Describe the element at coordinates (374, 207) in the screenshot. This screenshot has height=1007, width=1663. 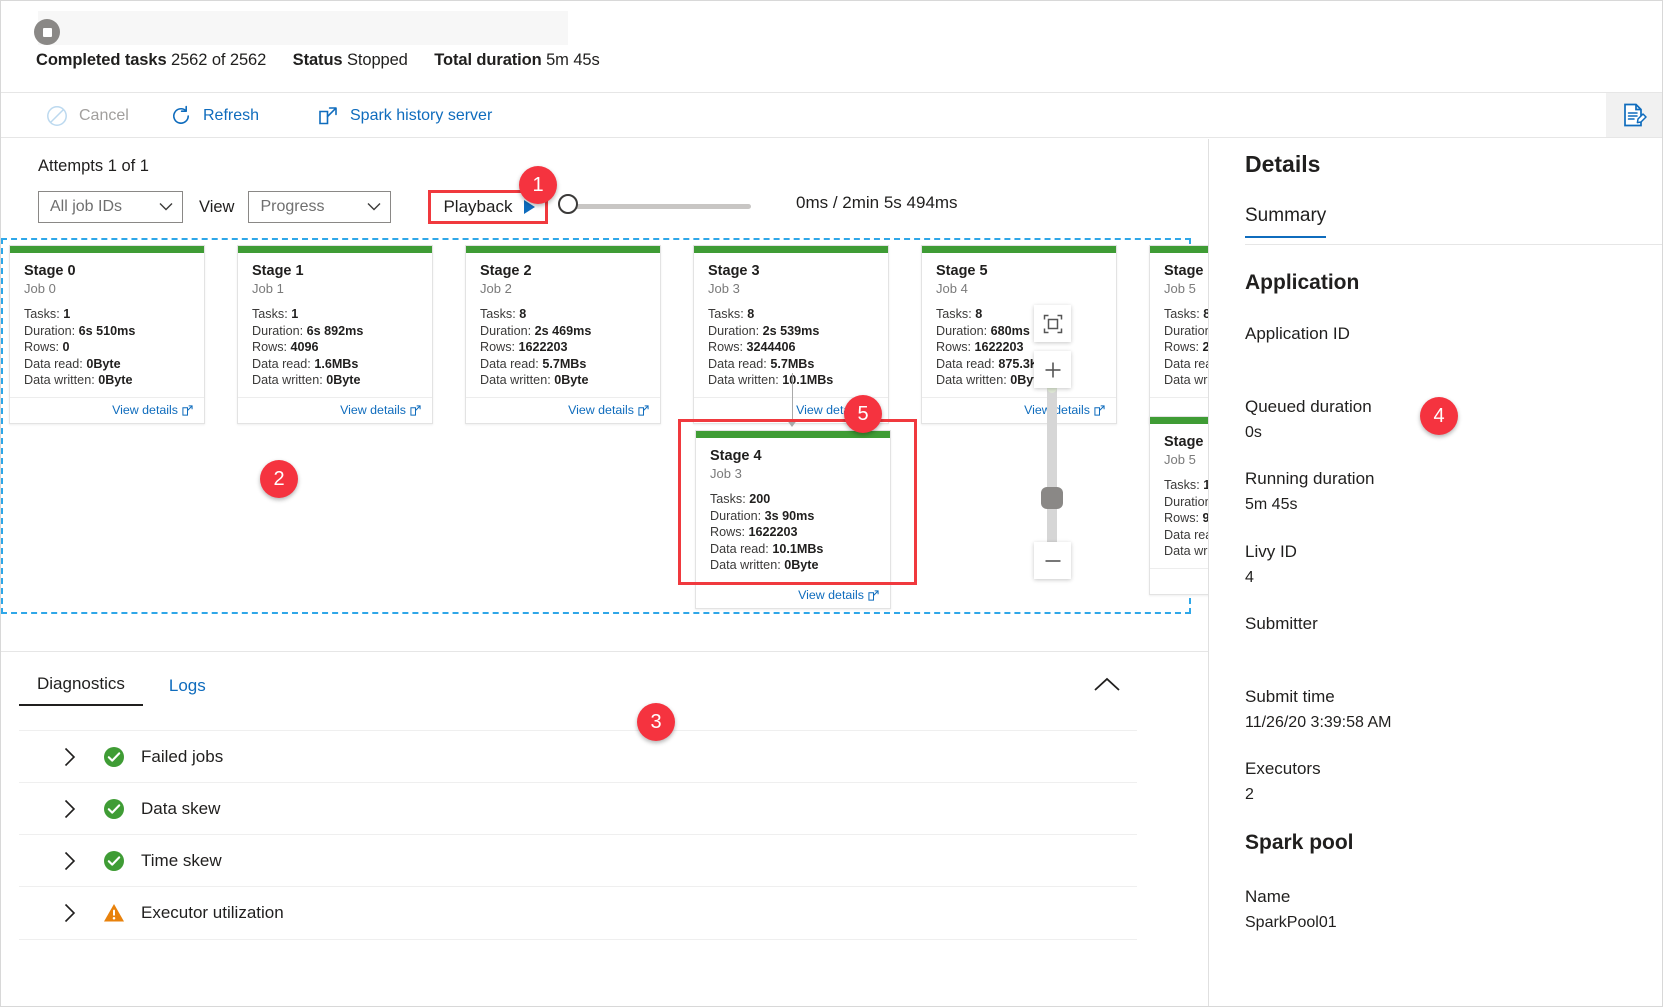
I see `chevron-down-icon` at that location.